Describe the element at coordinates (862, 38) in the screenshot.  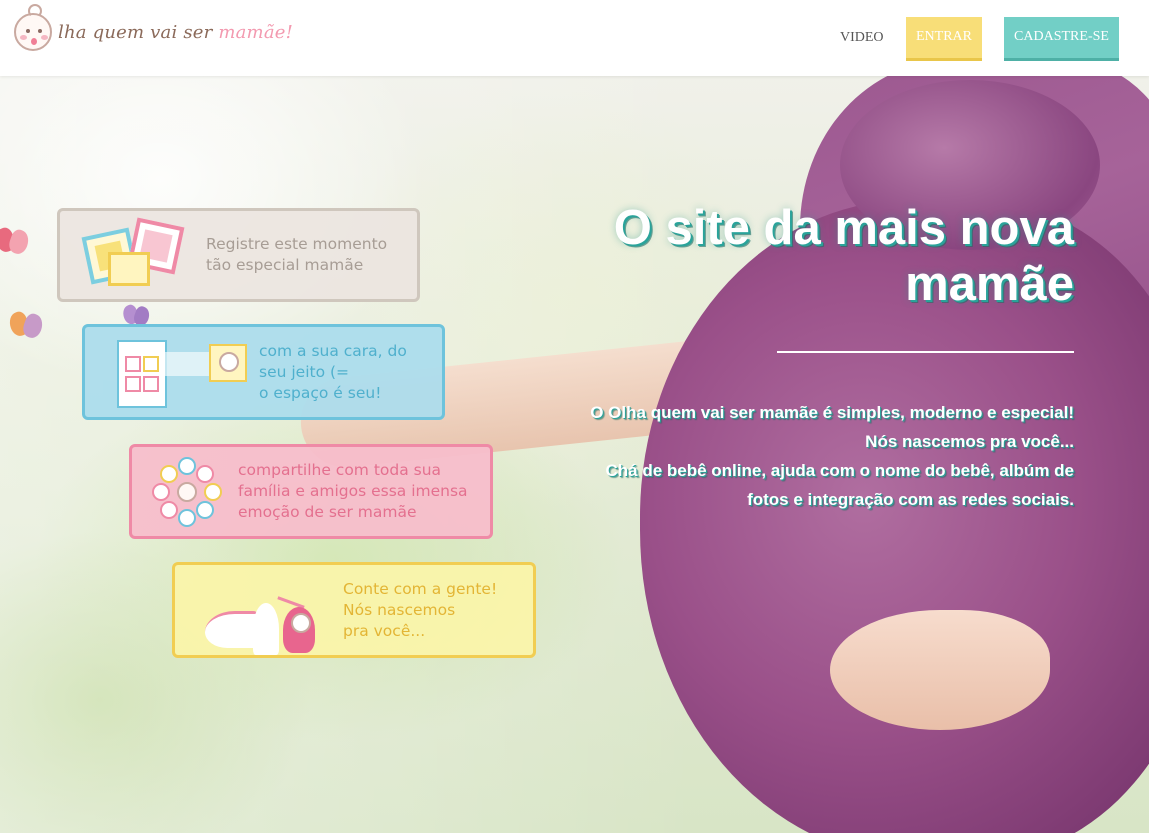
I see `video-link: VIDEO` at that location.